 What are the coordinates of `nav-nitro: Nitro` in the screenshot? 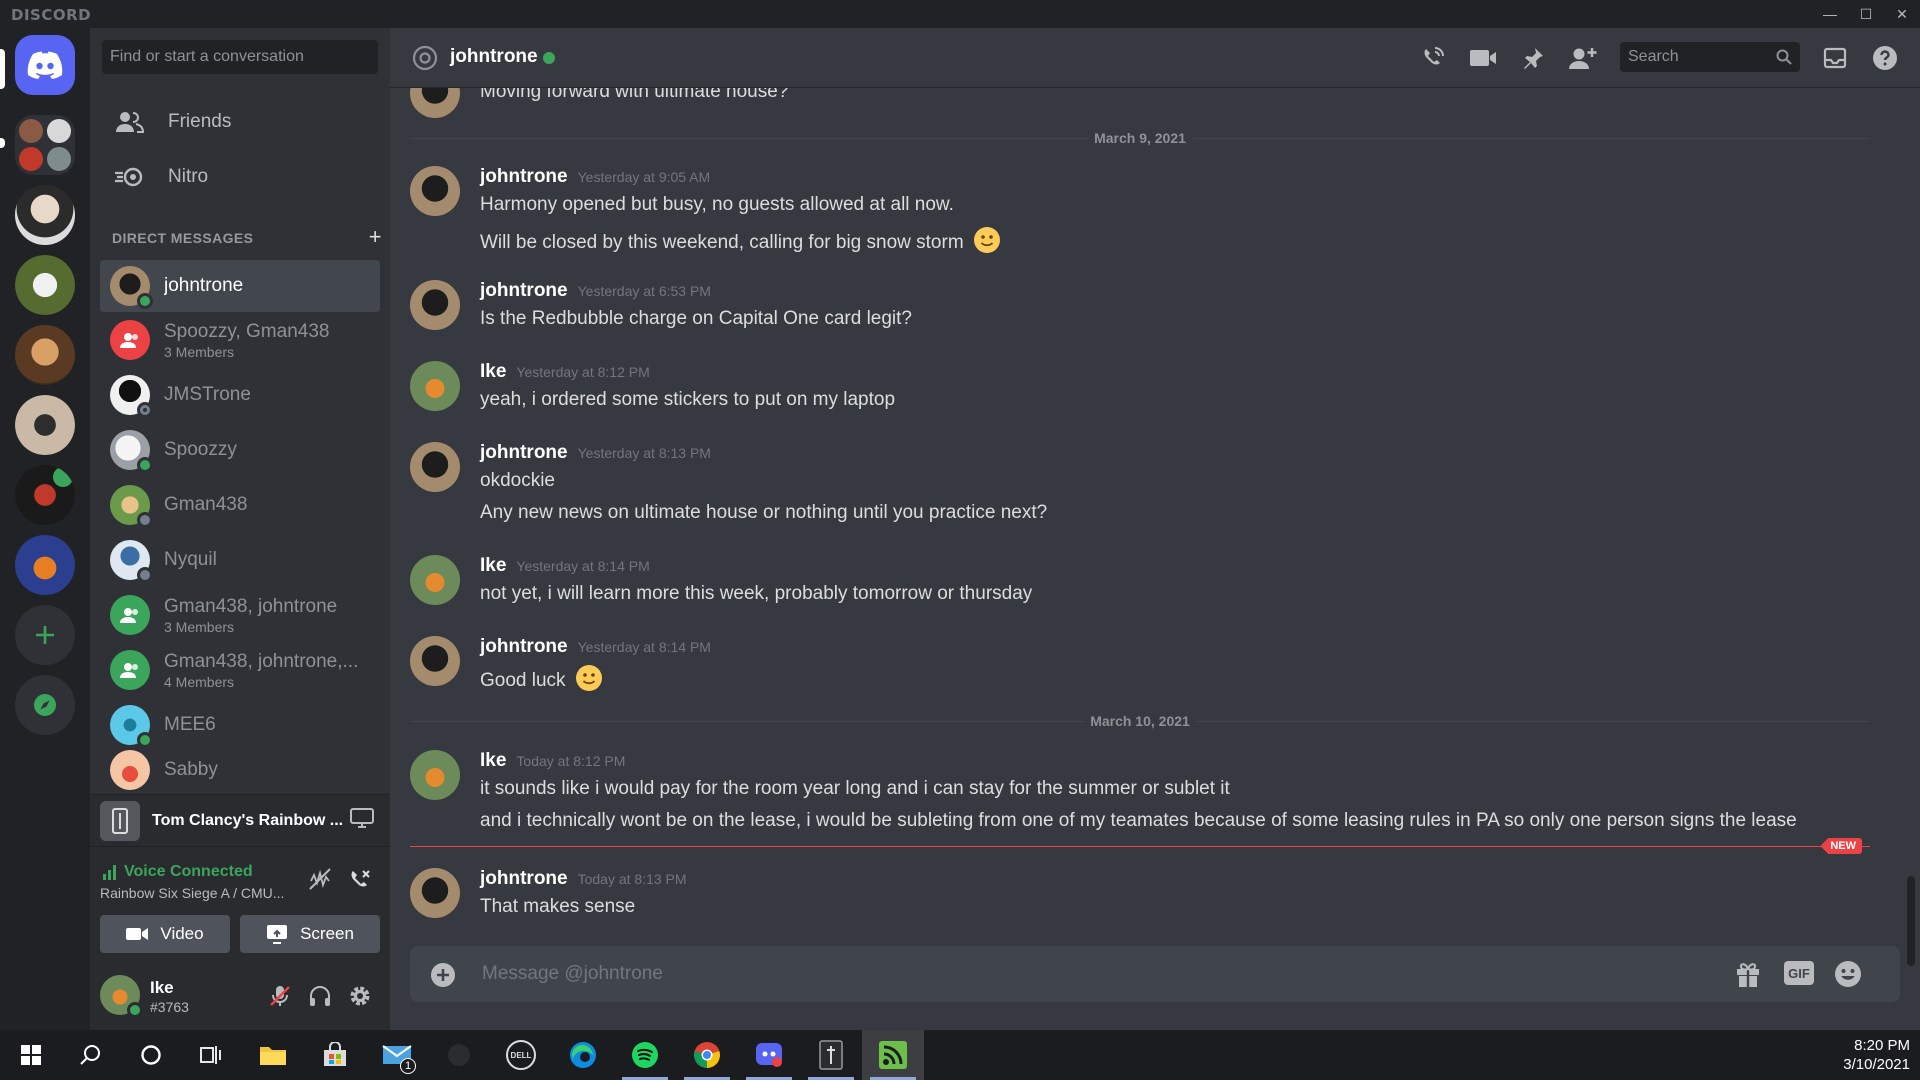 It's located at (240, 177).